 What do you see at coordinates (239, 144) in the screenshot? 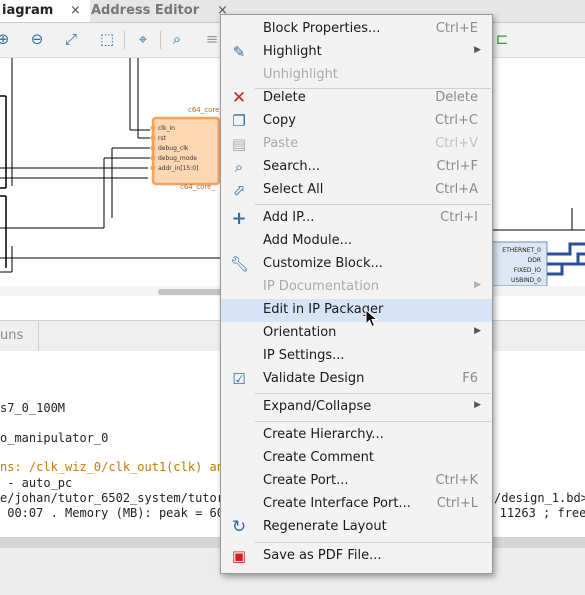
I see `paste-icon: ▤` at bounding box center [239, 144].